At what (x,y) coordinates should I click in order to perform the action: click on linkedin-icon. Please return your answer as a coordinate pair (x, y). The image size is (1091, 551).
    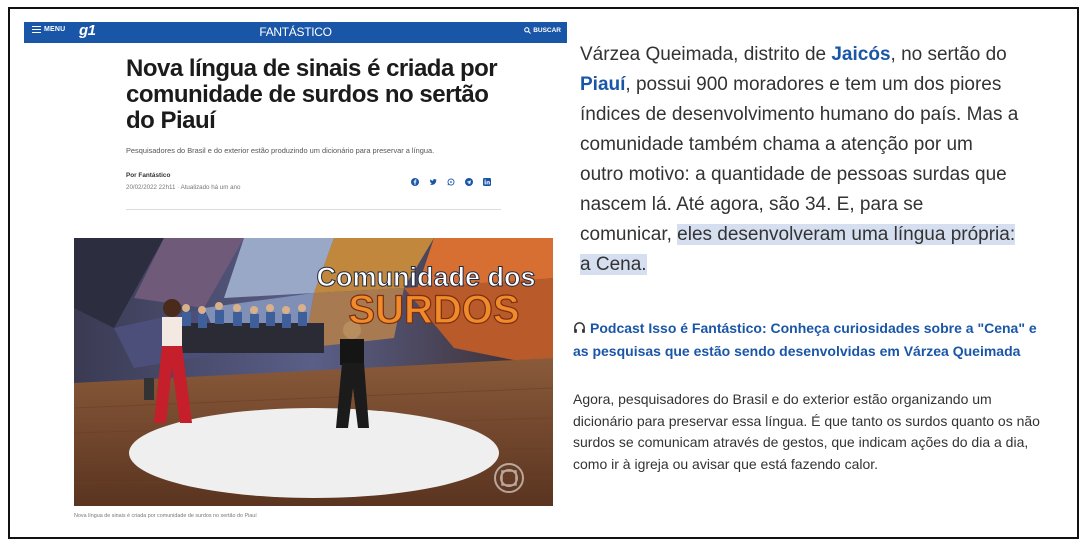
    Looking at the image, I should click on (487, 182).